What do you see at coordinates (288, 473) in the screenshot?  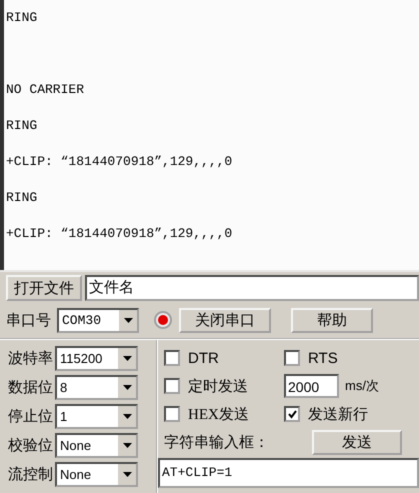 I see `string-input-field: AT+CLIP=1` at bounding box center [288, 473].